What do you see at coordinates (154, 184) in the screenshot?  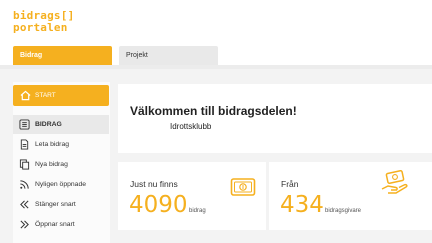 I see `grant-count-label: Just nu finns` at bounding box center [154, 184].